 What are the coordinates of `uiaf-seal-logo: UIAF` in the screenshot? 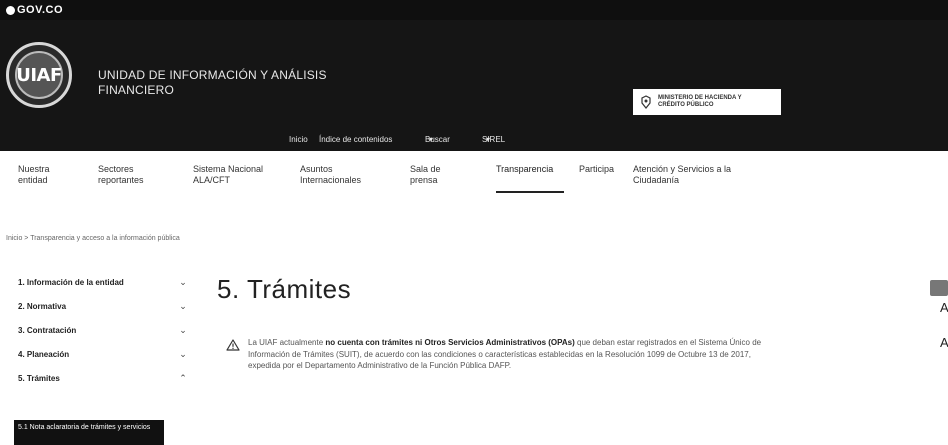 It's located at (39, 75).